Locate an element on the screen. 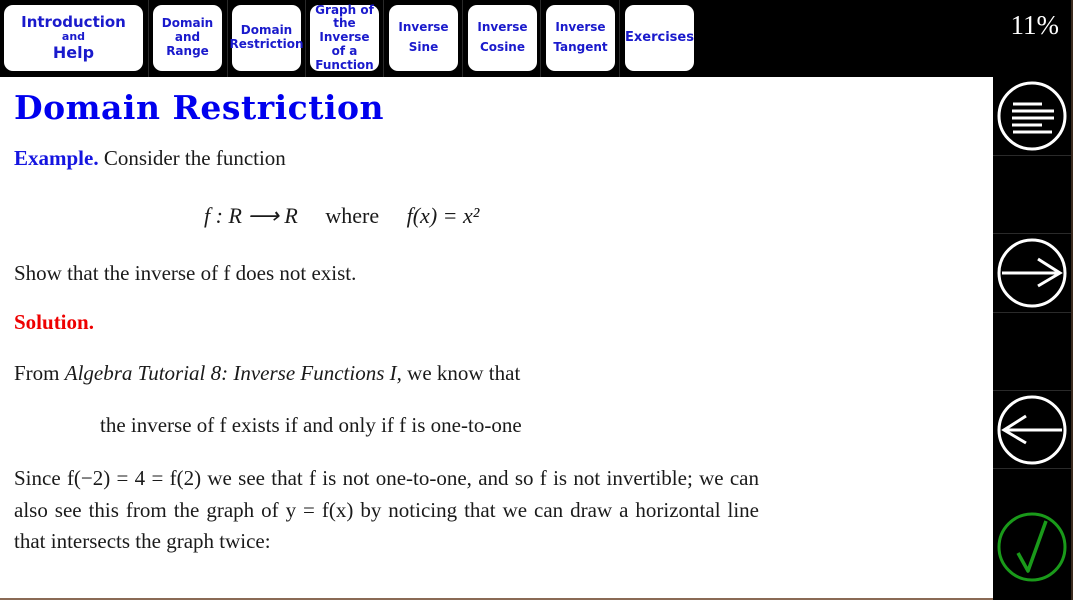 This screenshot has width=1073, height=600. nav-label: Help is located at coordinates (73, 52).